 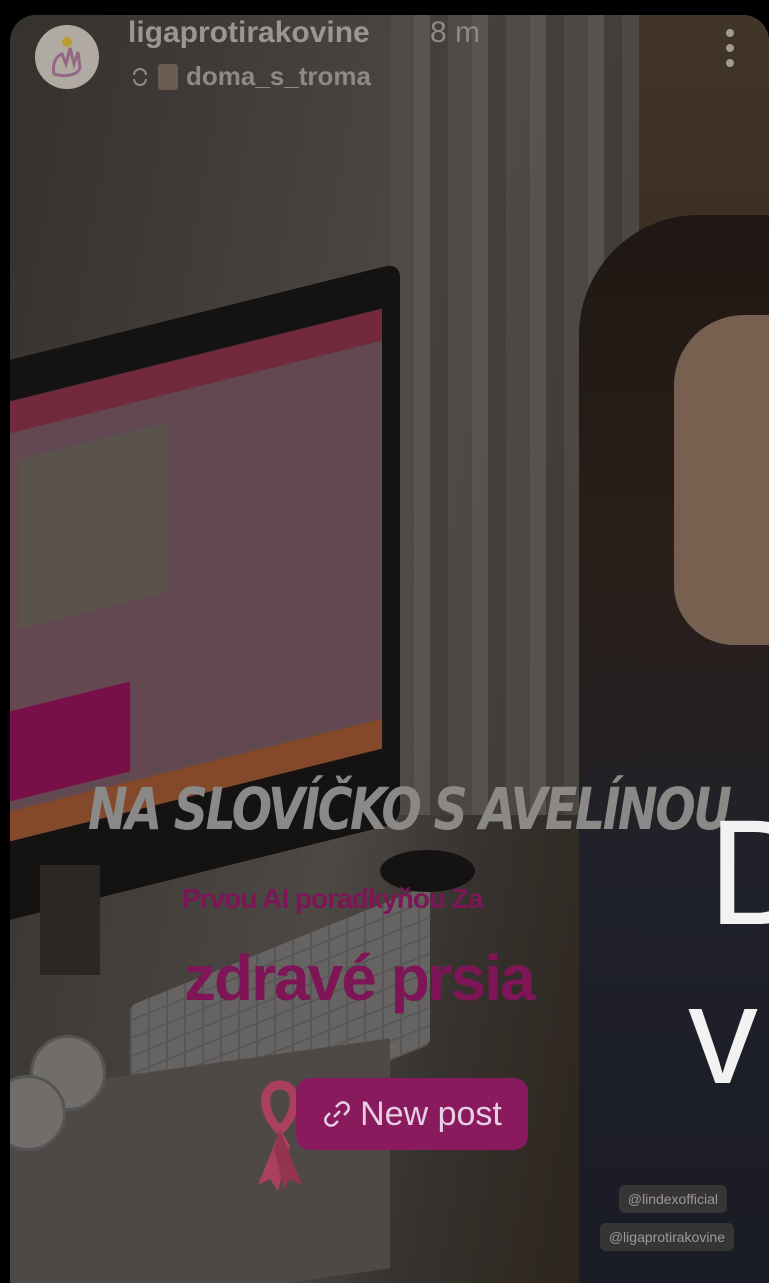 I want to click on repost-avatar, so click(x=168, y=76).